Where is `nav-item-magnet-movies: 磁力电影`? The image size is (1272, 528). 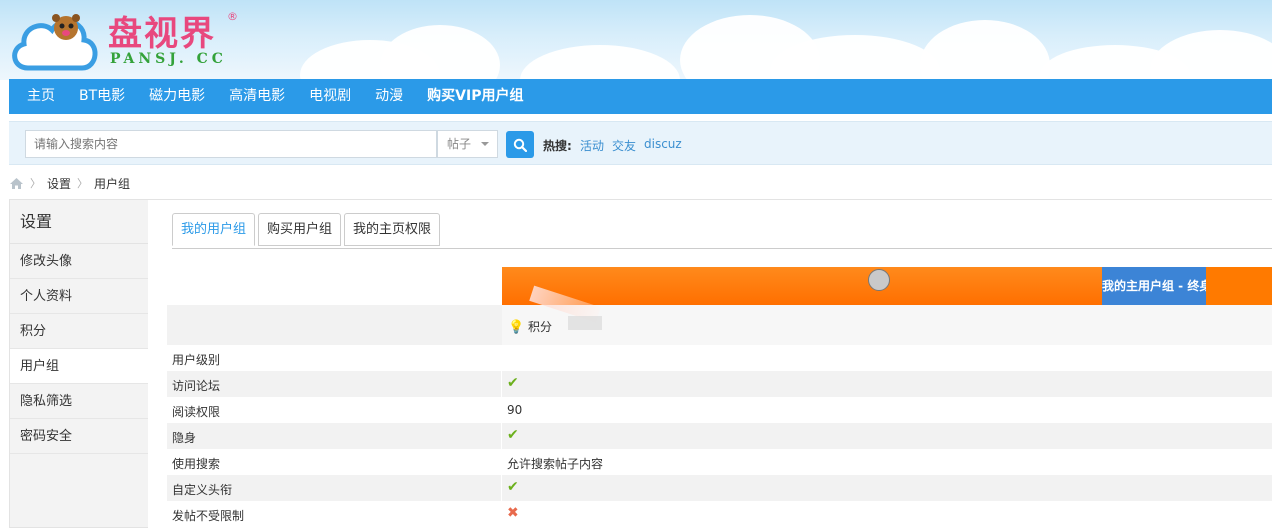 nav-item-magnet-movies: 磁力电影 is located at coordinates (177, 96).